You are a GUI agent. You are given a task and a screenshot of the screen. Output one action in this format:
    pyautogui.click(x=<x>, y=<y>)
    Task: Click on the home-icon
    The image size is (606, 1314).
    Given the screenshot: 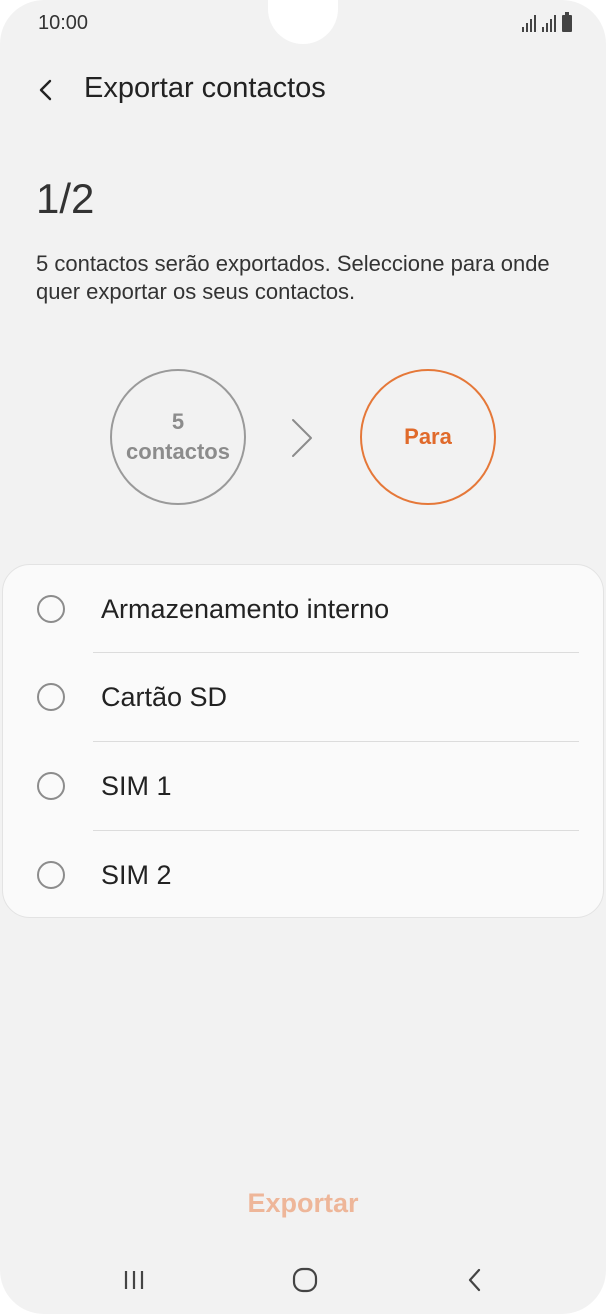 What is the action you would take?
    pyautogui.click(x=305, y=1280)
    